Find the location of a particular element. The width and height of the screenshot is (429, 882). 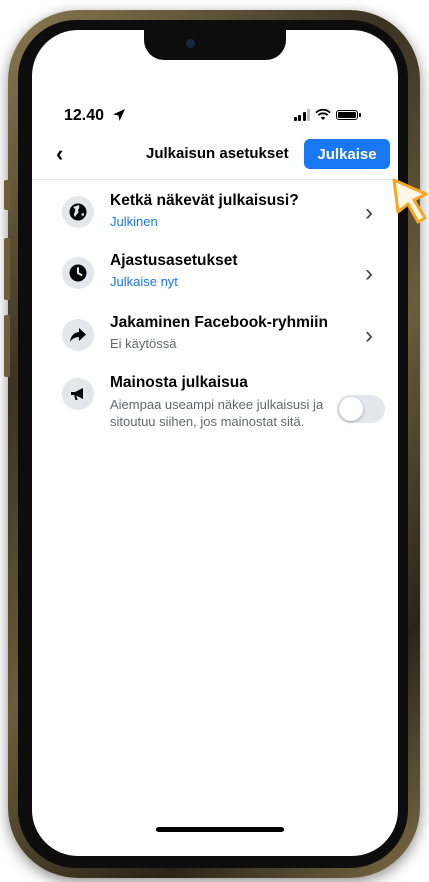

promote-toggle is located at coordinates (361, 409).